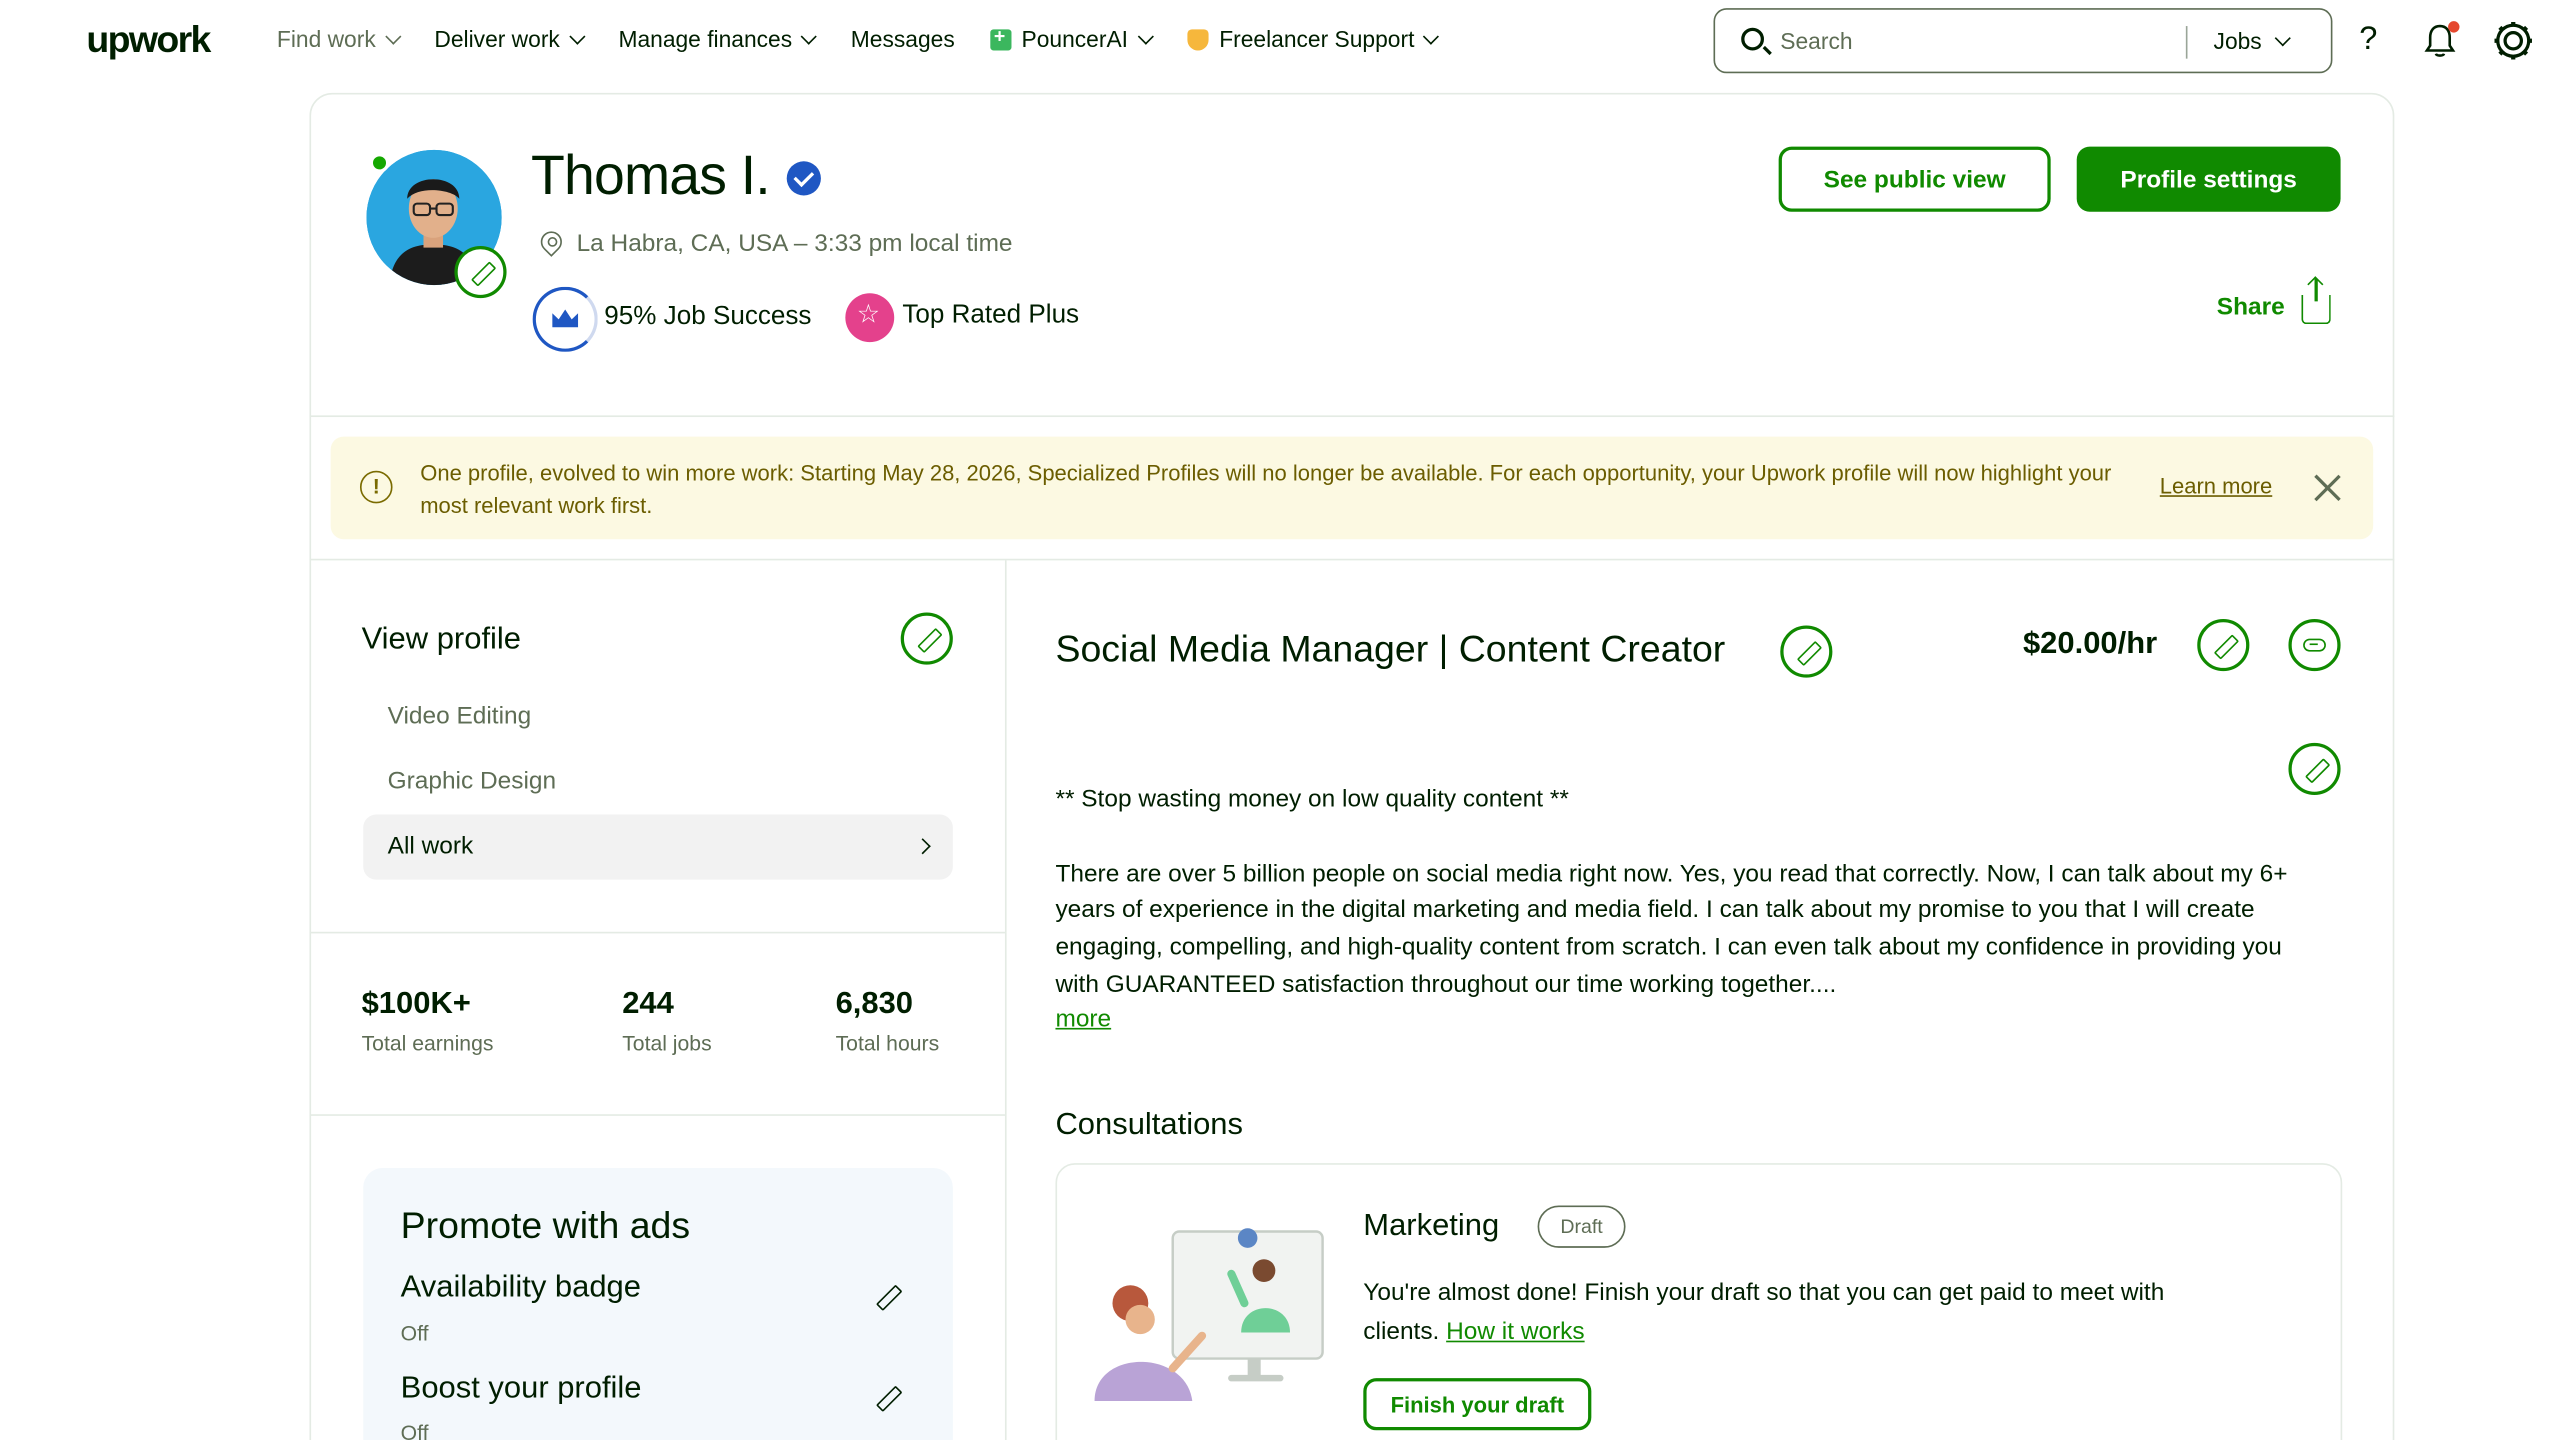 This screenshot has height=1440, width=2554. What do you see at coordinates (148, 40) in the screenshot?
I see `upwork-logo: upwork` at bounding box center [148, 40].